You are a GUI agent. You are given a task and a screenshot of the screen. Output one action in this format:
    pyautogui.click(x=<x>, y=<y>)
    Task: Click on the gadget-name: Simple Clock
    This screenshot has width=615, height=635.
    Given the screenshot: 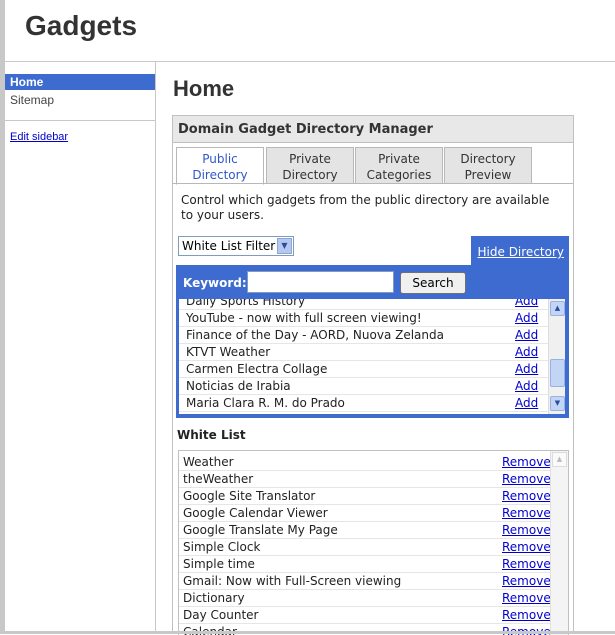 What is the action you would take?
    pyautogui.click(x=222, y=547)
    